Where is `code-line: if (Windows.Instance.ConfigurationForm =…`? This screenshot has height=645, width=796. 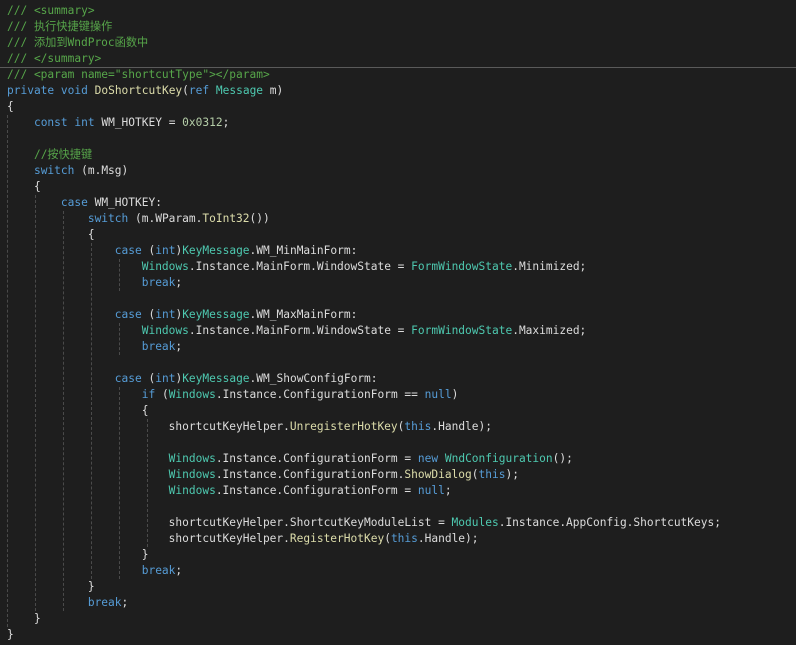
code-line: if (Windows.Instance.ConfigurationForm =… is located at coordinates (233, 395).